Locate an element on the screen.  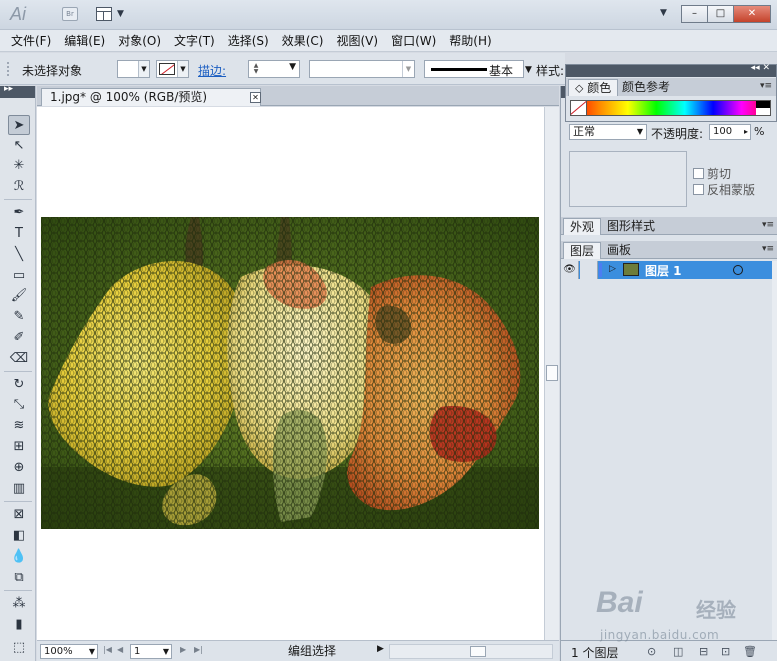
document-tab: 1.jpg* @ 100% (RGB/预览) ✕ is located at coordinates (151, 97).